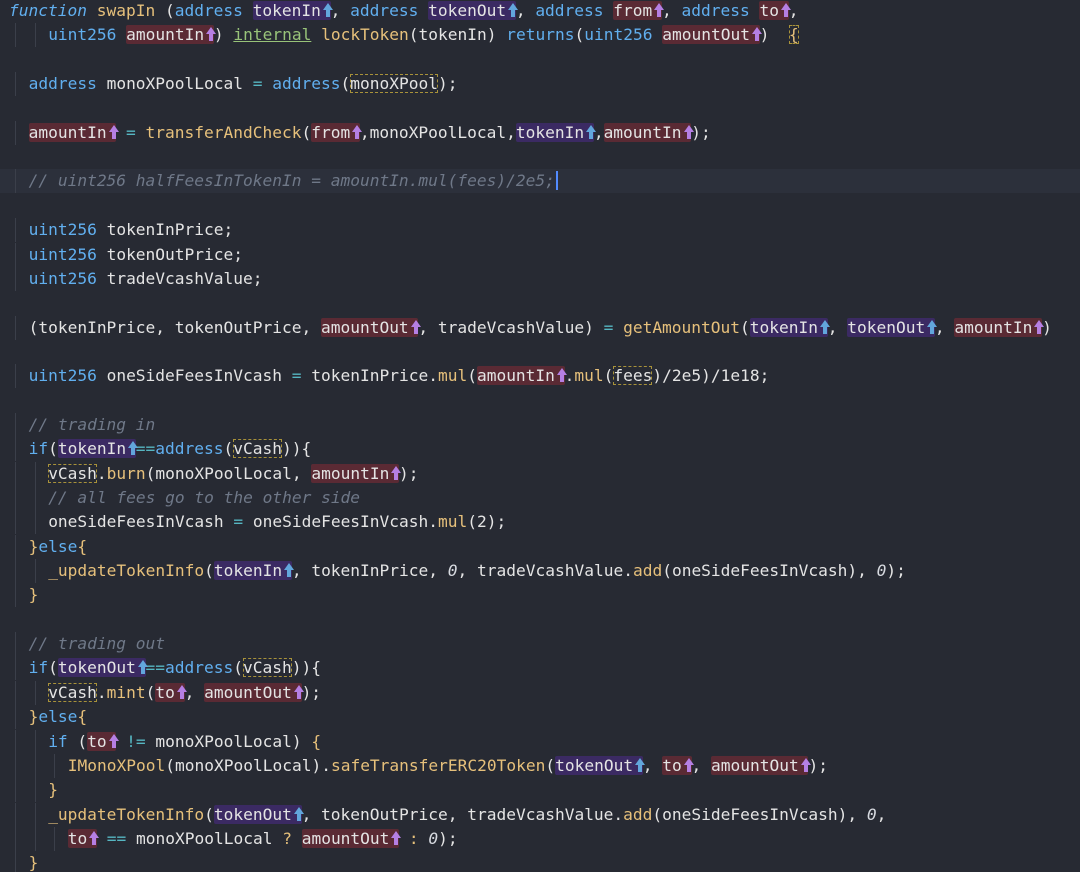  Describe the element at coordinates (437, 132) in the screenshot. I see `code-token: ,monoXPoolLocal,` at that location.